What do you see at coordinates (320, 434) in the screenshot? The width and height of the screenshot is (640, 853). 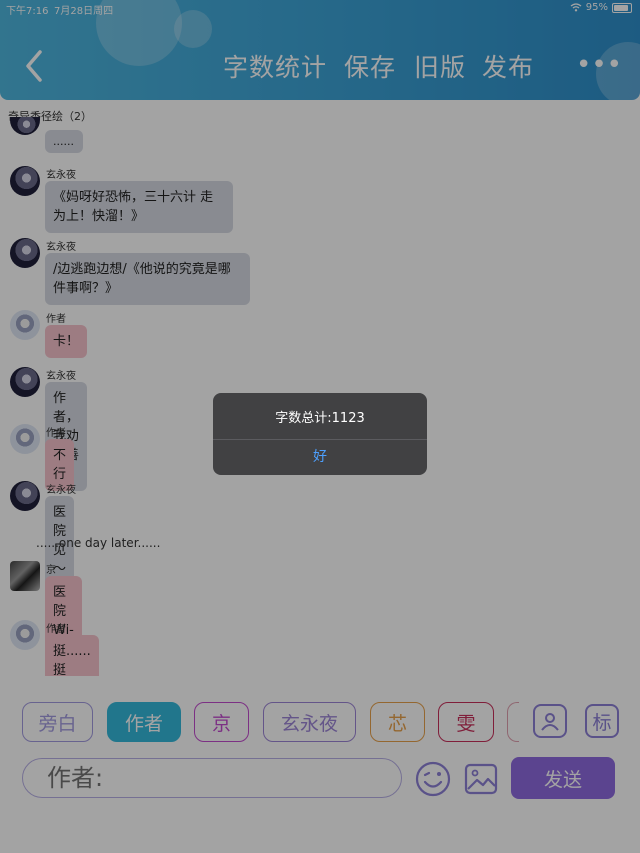 I see `word-count-alert: 字数总计:1123 好` at bounding box center [320, 434].